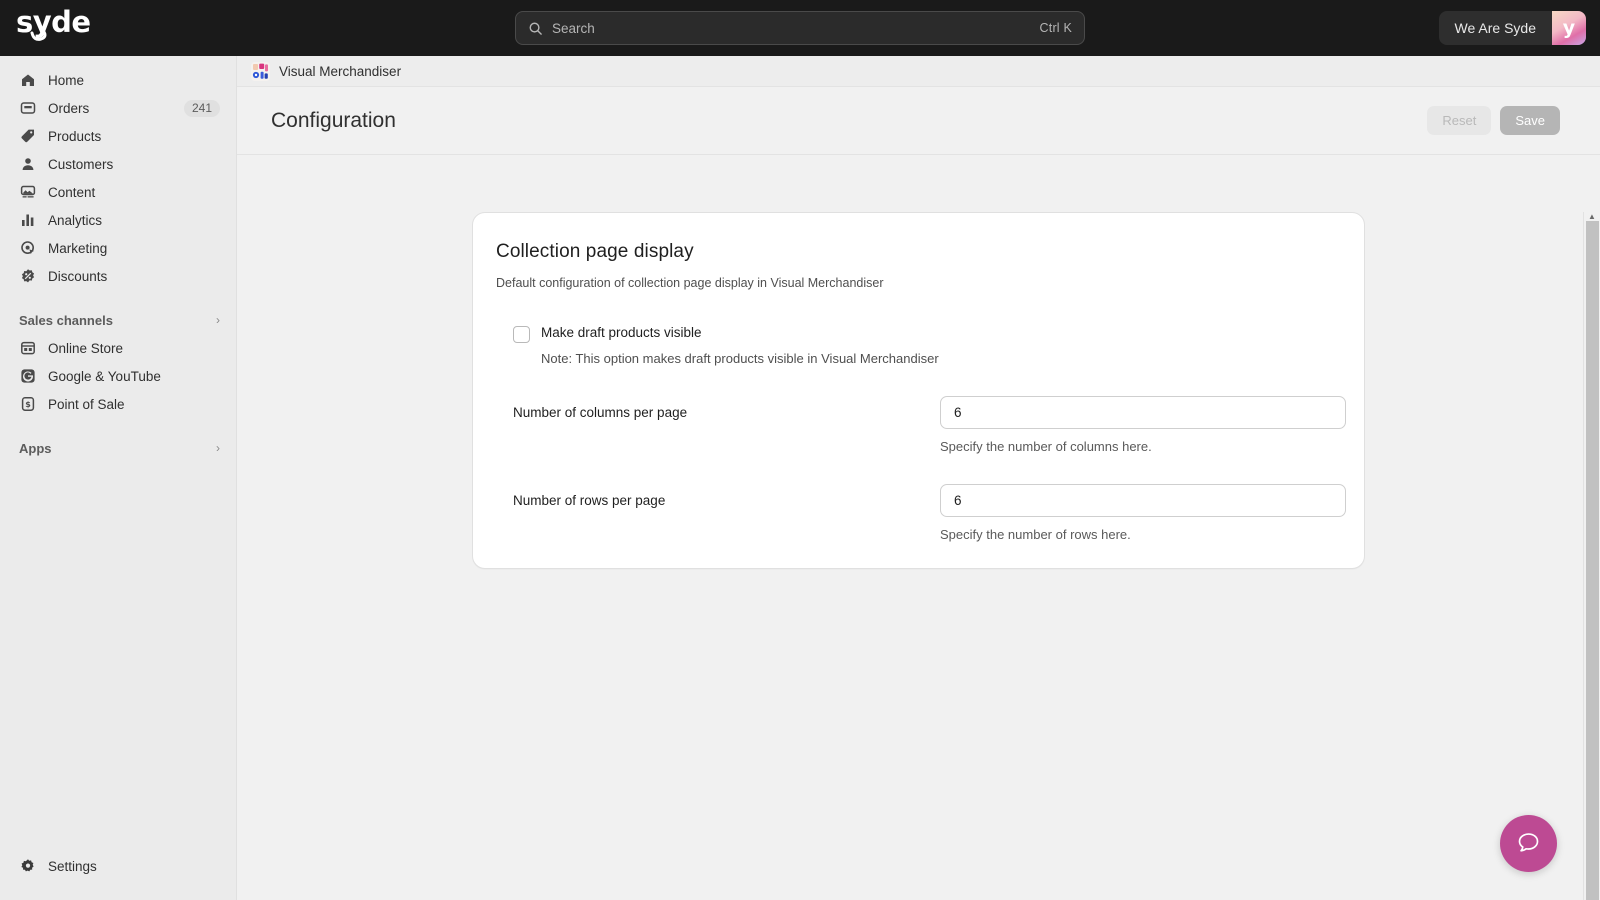  I want to click on save-button: Save, so click(1530, 120).